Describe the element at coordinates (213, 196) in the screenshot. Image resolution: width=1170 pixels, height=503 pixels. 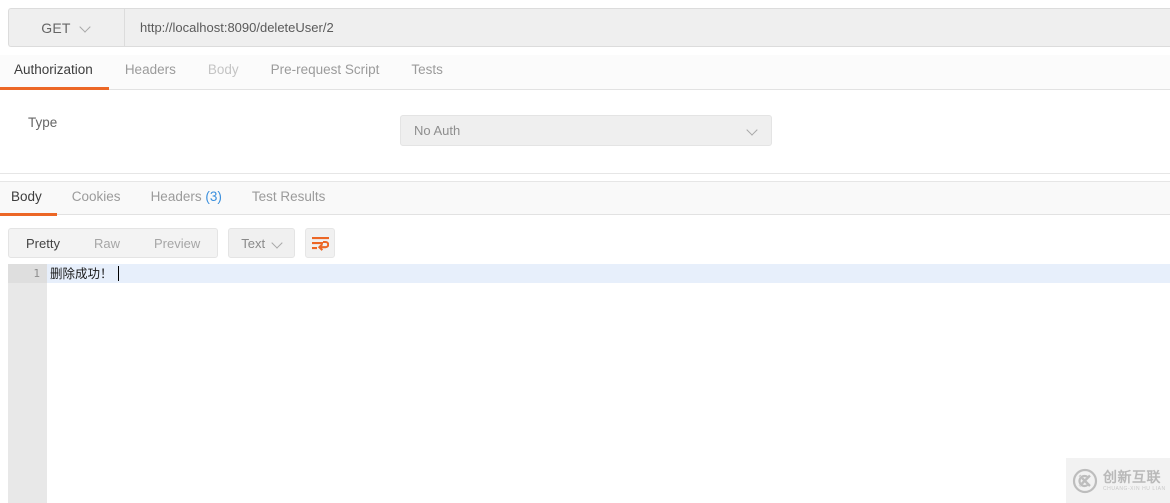
I see `response-headers-count: (3)` at that location.